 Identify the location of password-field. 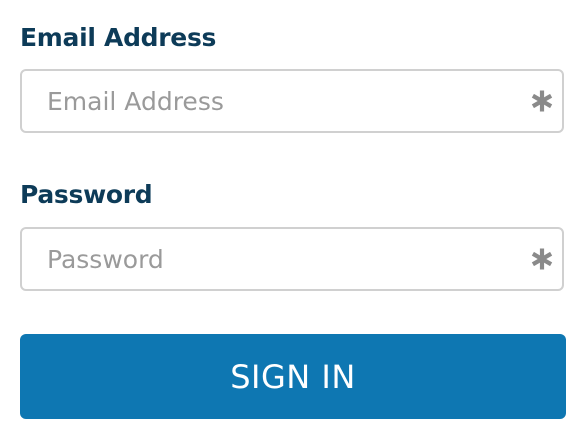
(272, 259).